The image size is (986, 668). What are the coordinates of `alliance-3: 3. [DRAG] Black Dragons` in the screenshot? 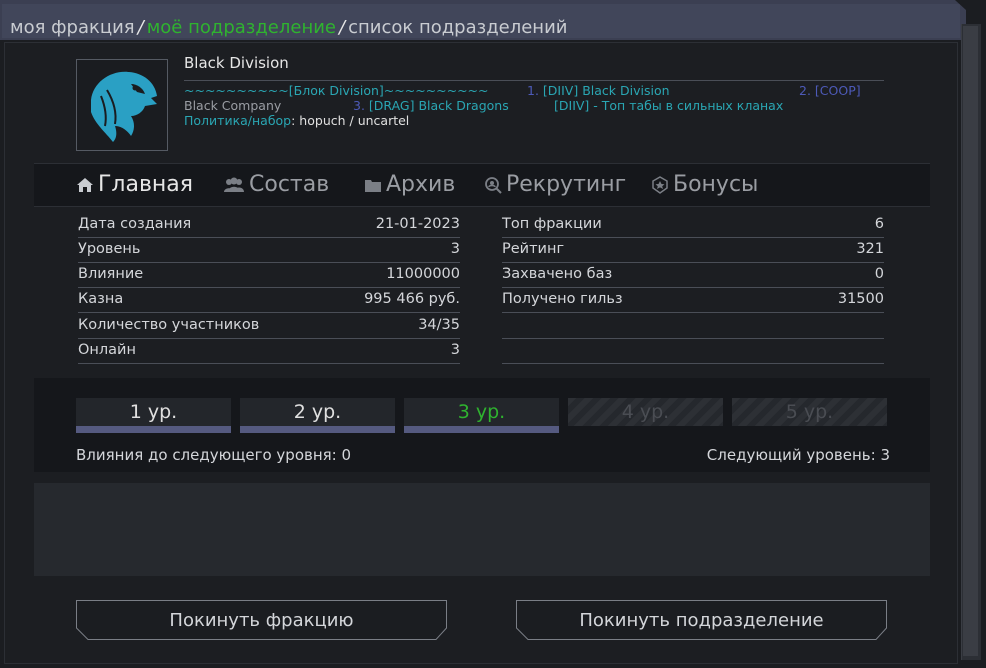 It's located at (431, 105).